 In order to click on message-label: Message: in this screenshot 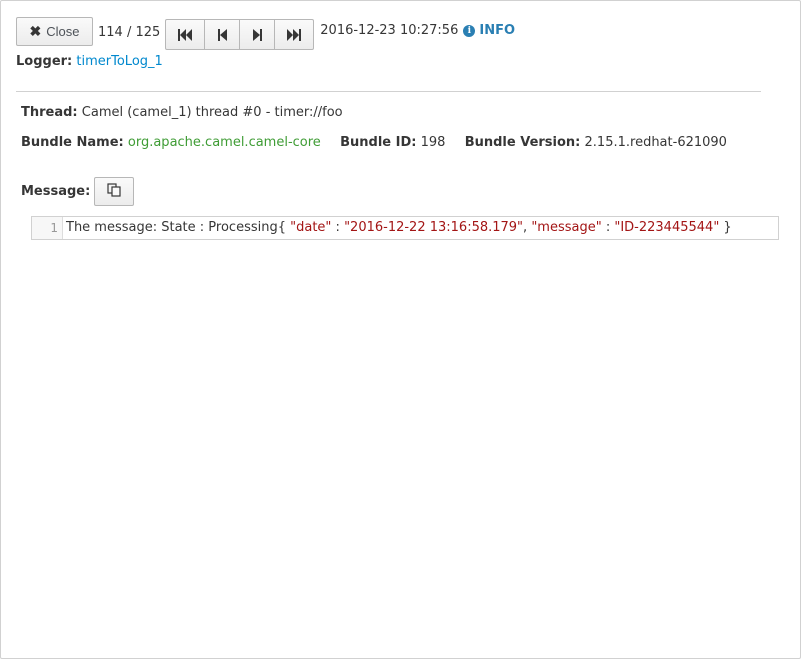, I will do `click(56, 191)`.